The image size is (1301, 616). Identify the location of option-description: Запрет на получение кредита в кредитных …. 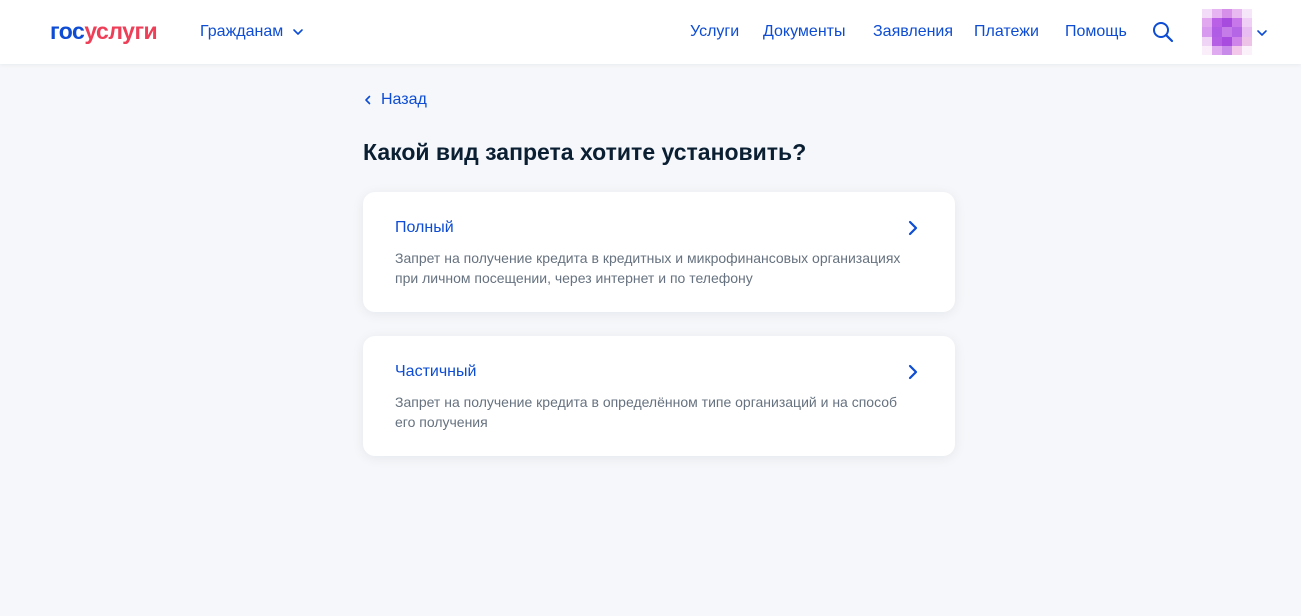
(648, 268).